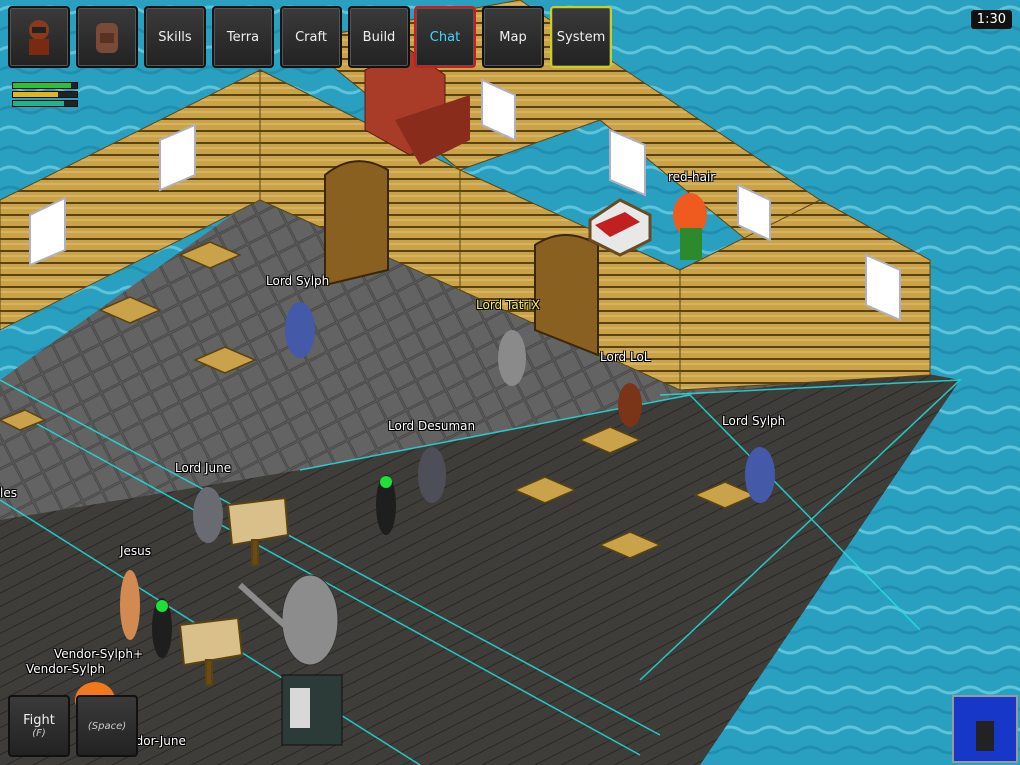 This screenshot has height=765, width=1020. What do you see at coordinates (432, 475) in the screenshot?
I see `npc-lord-desuman` at bounding box center [432, 475].